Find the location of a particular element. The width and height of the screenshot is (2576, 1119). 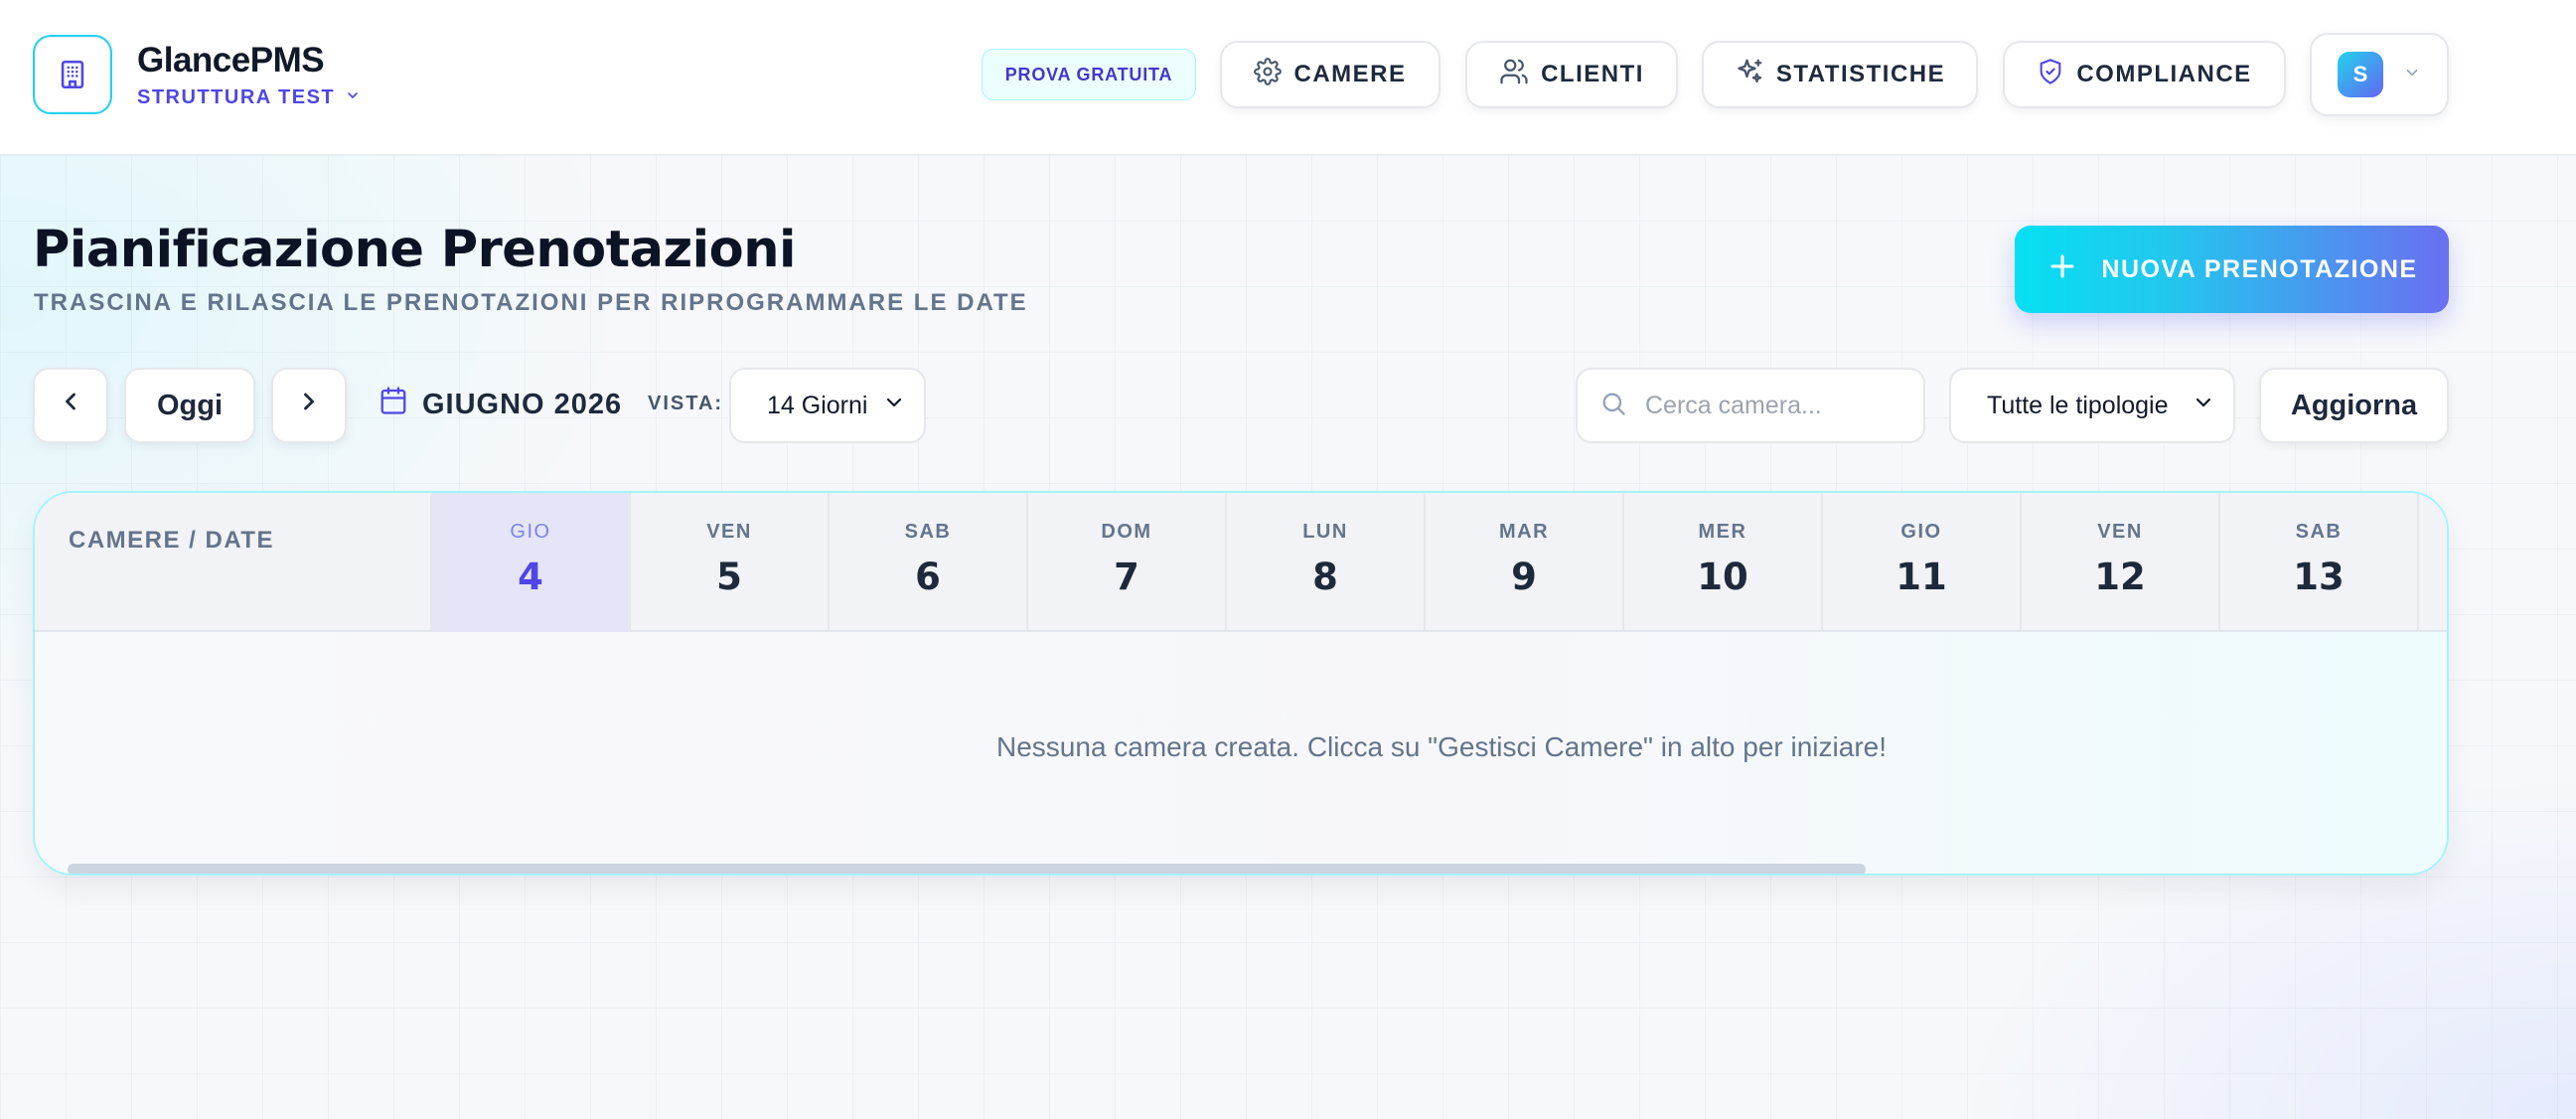

view-select-value: 14 Giorni is located at coordinates (818, 405).